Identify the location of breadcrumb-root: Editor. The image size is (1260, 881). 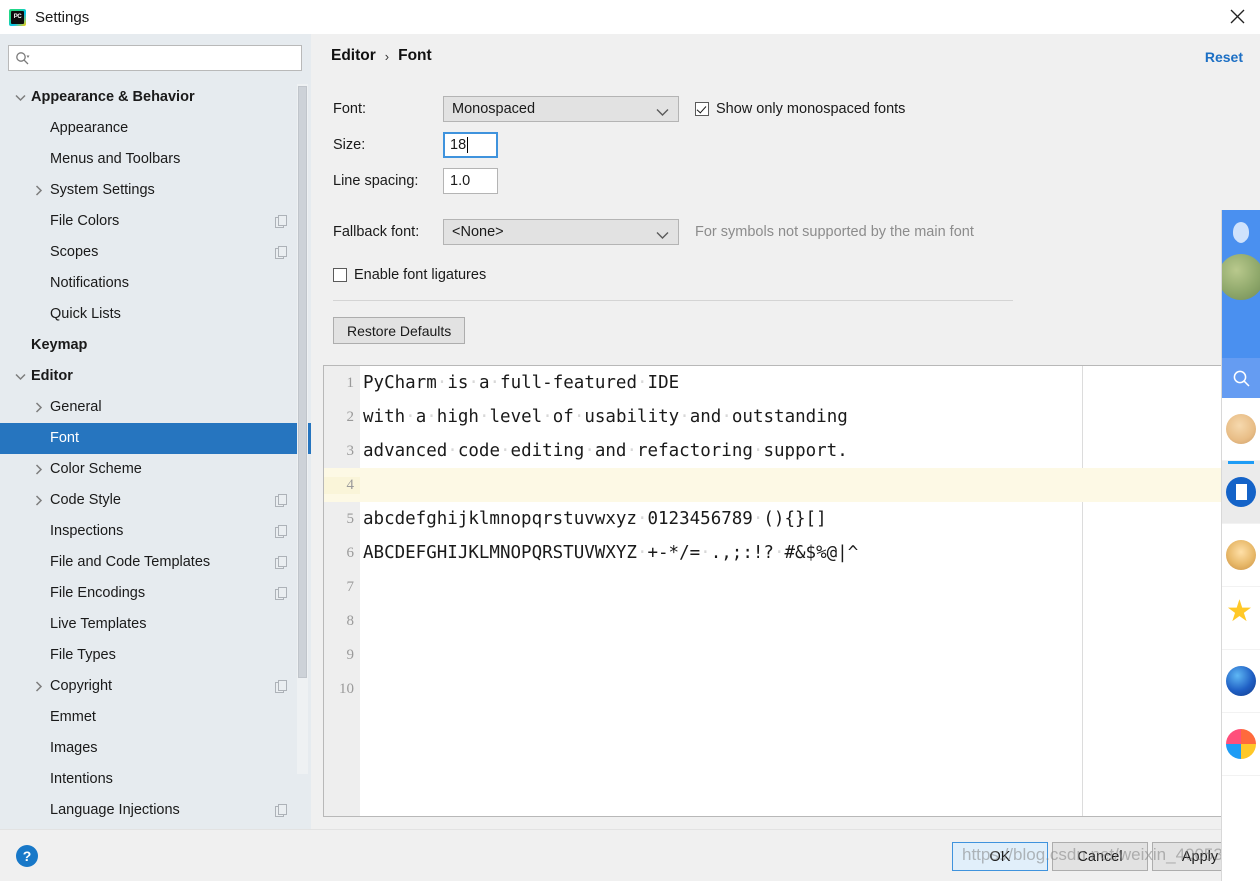
(353, 56).